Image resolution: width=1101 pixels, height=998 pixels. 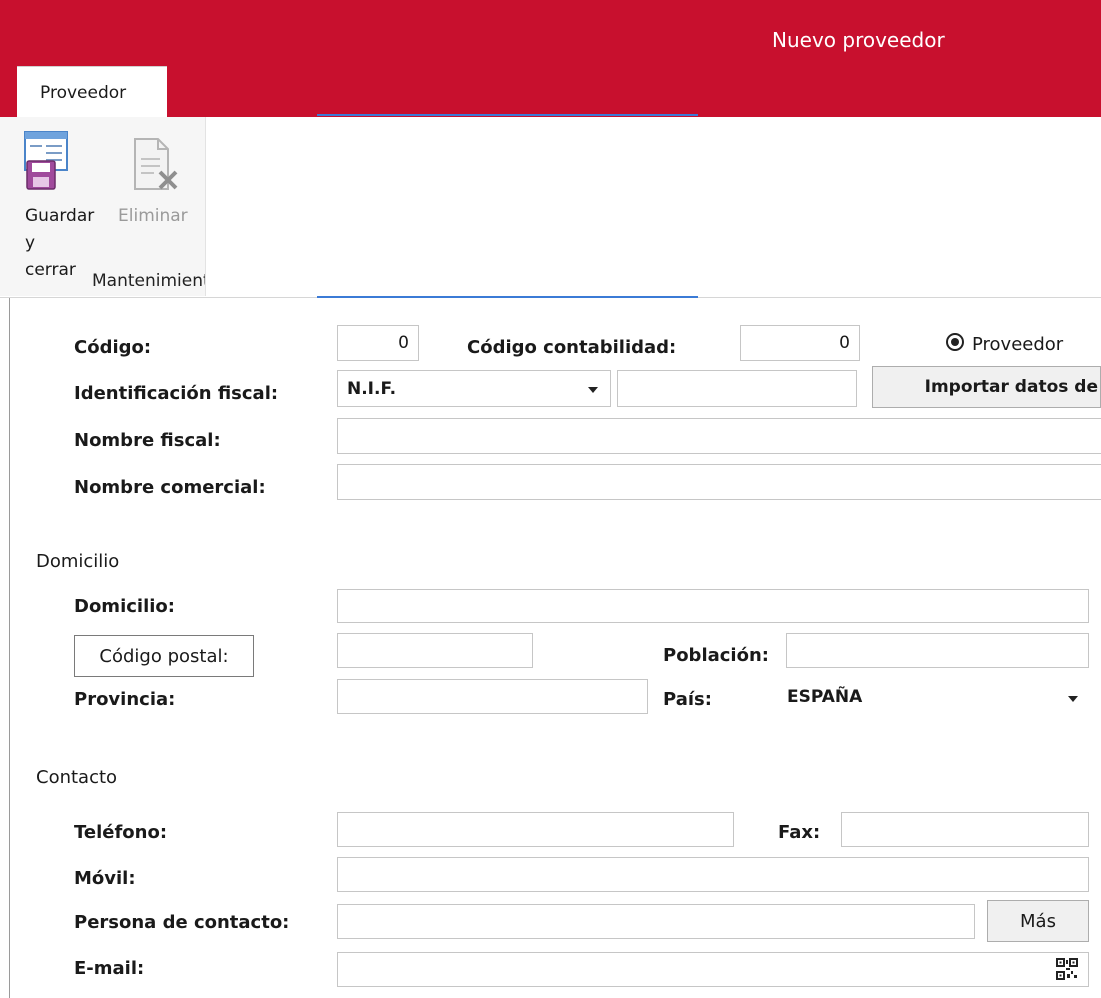 I want to click on pais-label: País:, so click(x=687, y=699).